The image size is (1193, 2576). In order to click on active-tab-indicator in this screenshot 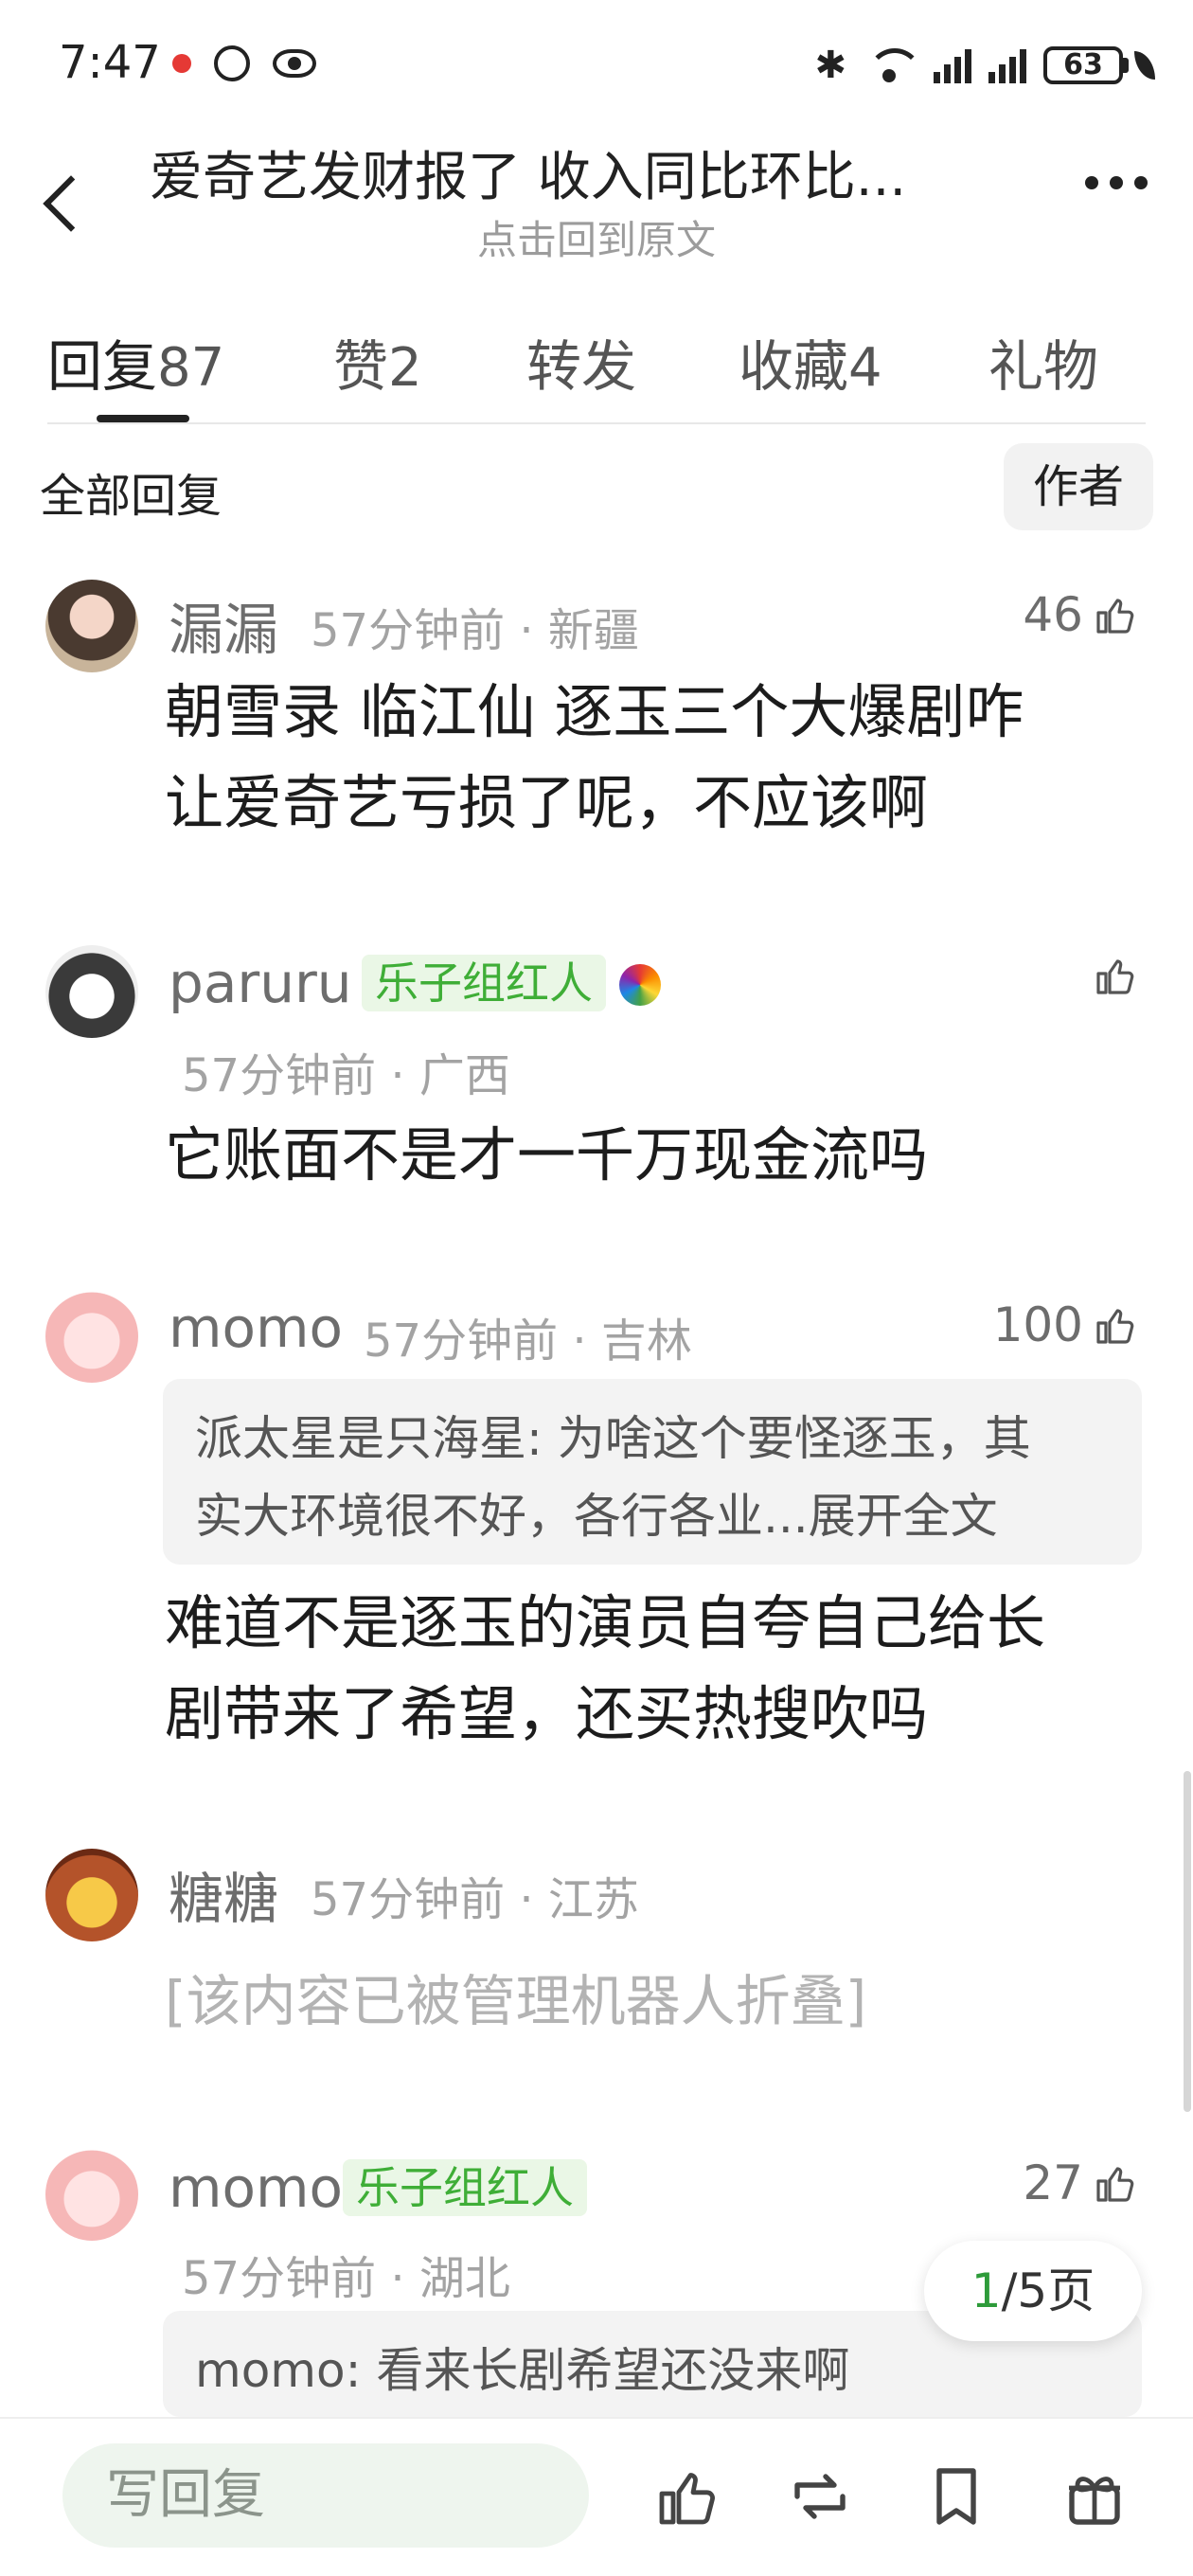, I will do `click(143, 418)`.